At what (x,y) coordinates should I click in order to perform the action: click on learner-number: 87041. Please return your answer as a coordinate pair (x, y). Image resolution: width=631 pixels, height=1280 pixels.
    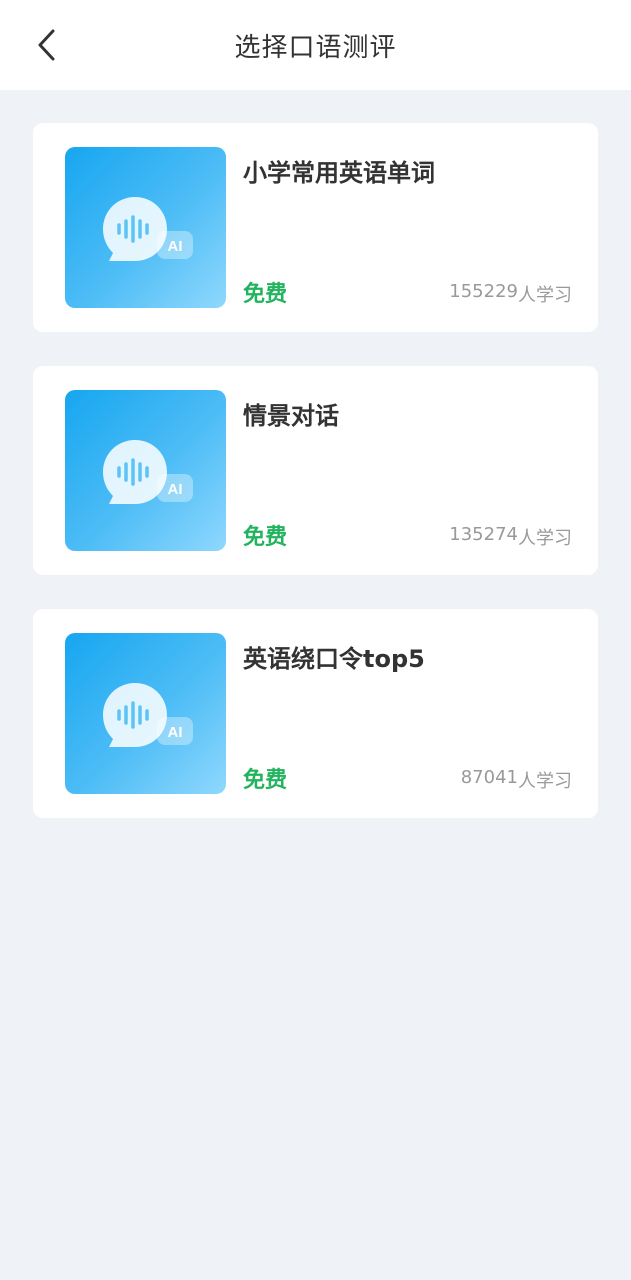
    Looking at the image, I should click on (489, 777).